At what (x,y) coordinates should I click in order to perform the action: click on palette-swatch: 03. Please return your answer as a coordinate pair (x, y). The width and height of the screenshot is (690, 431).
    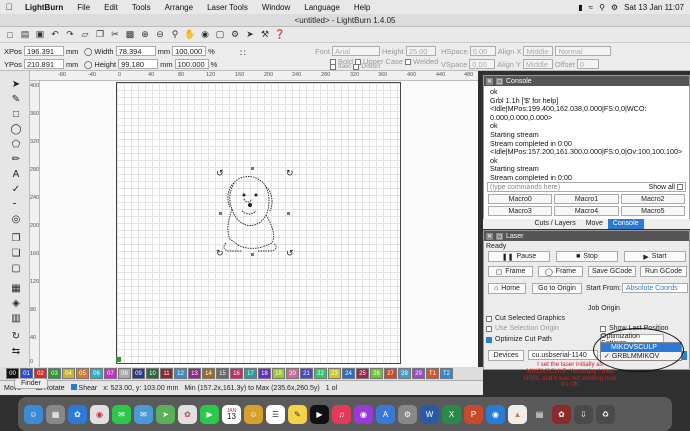
    Looking at the image, I should click on (54, 373).